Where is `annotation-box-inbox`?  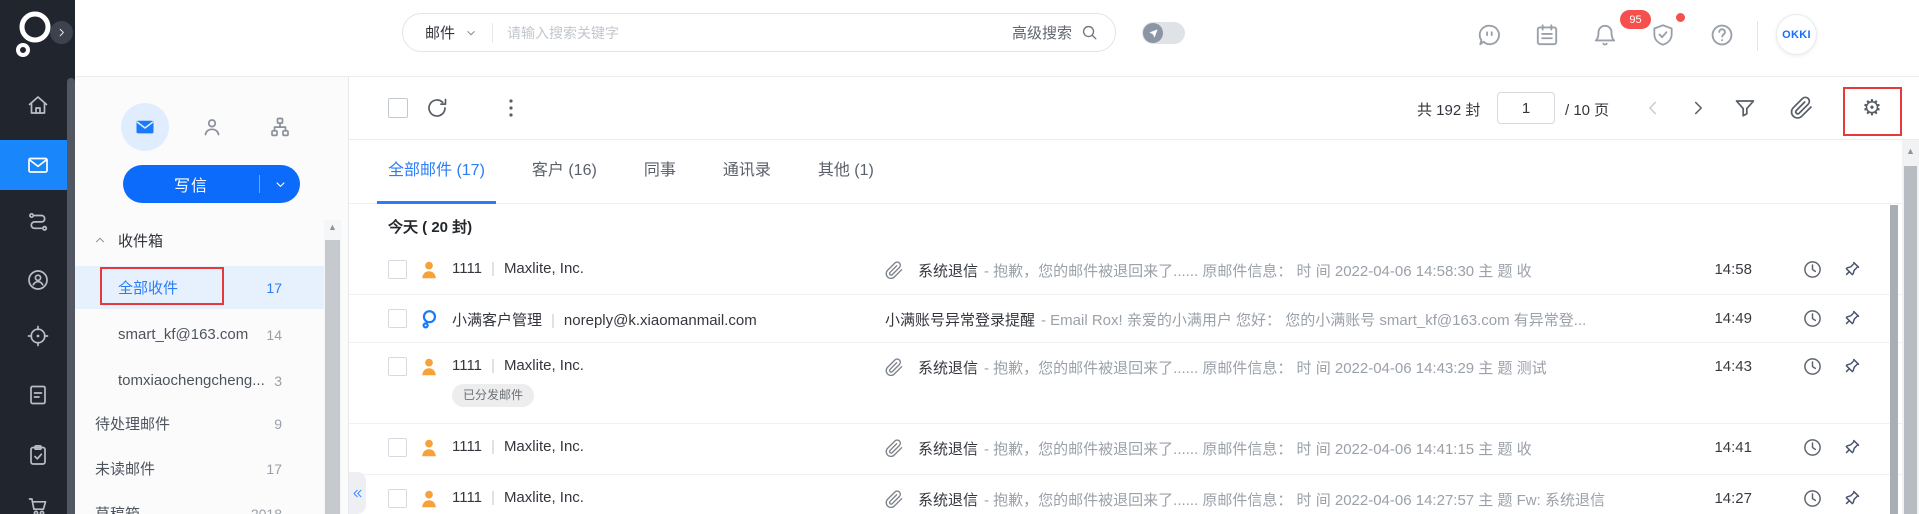
annotation-box-inbox is located at coordinates (162, 286).